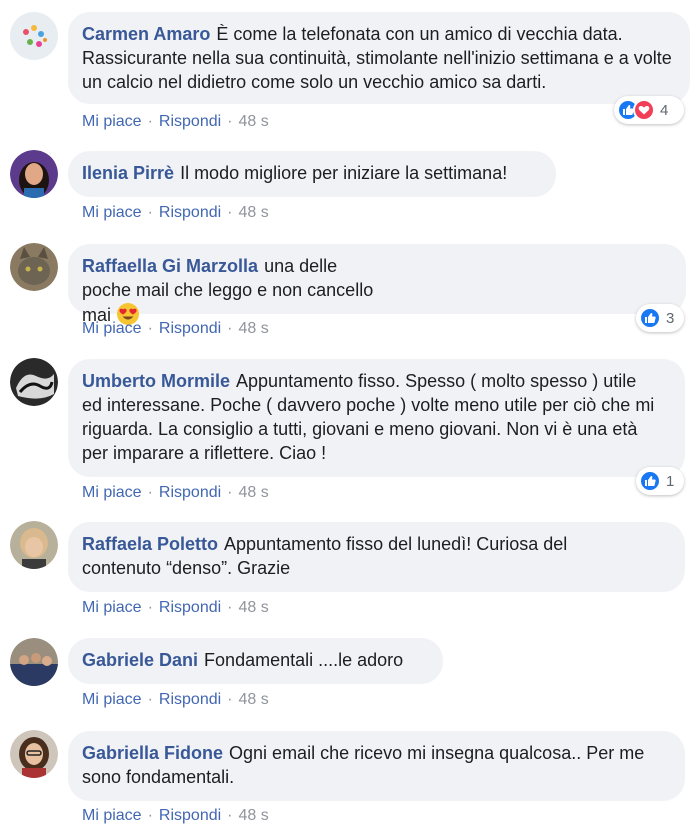 The width and height of the screenshot is (700, 839). What do you see at coordinates (304, 660) in the screenshot?
I see `comment-text: Fondamentali ....le adoro` at bounding box center [304, 660].